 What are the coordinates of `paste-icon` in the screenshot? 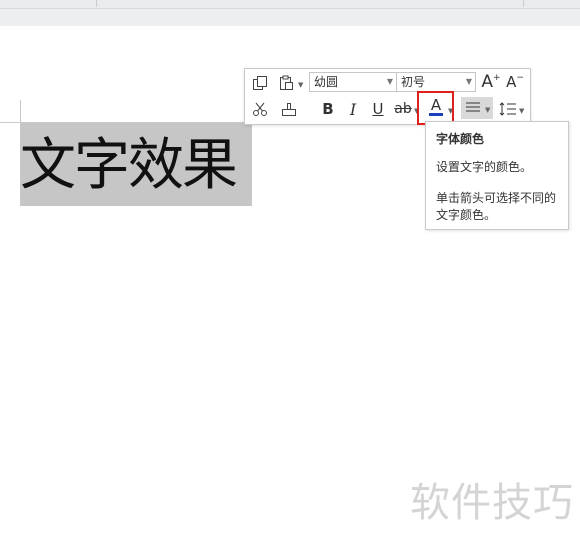 It's located at (286, 83).